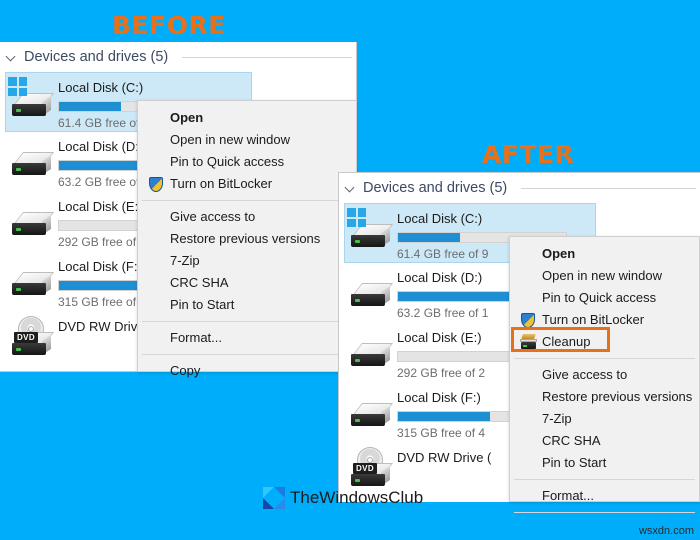 This screenshot has height=540, width=700. Describe the element at coordinates (274, 498) in the screenshot. I see `thewindowsclub-logo-icon` at that location.